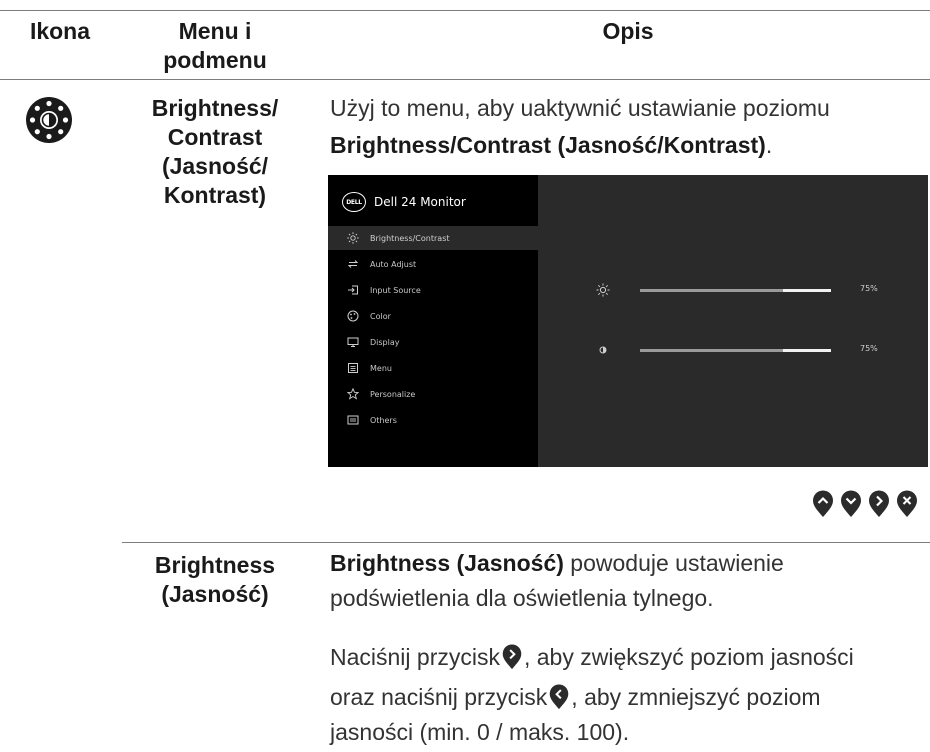  What do you see at coordinates (480, 732) in the screenshot?
I see `row2-p3-line2: jasności (min. 0 / maks. 100).` at bounding box center [480, 732].